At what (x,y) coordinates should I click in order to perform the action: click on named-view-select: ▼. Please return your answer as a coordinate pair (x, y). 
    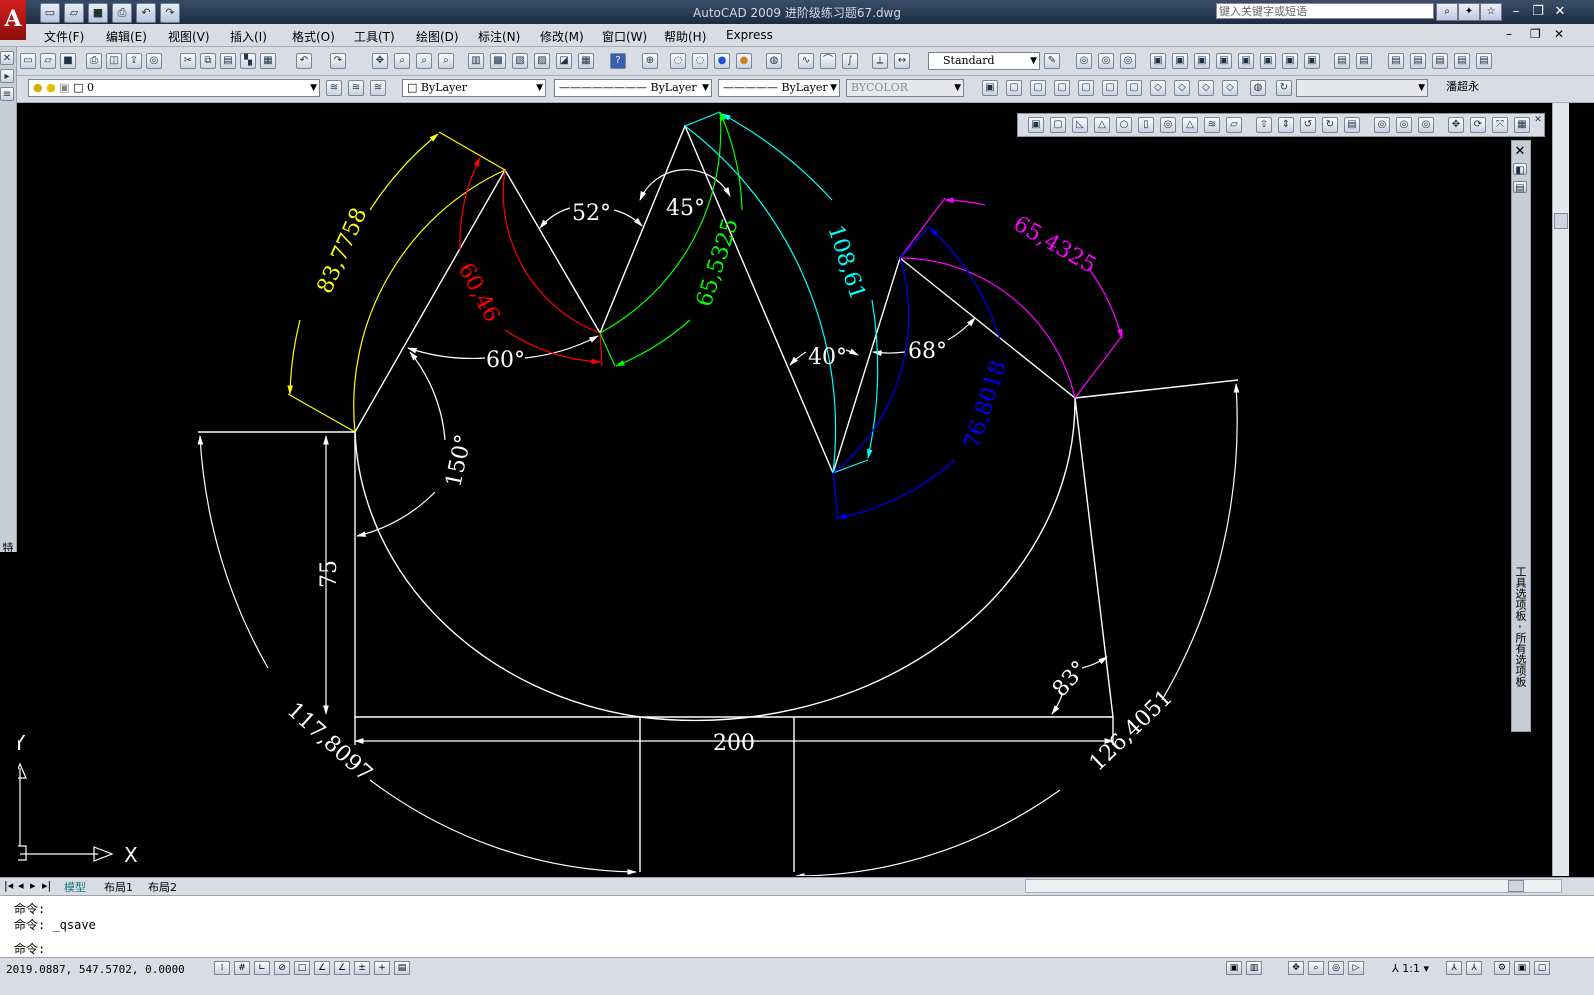
    Looking at the image, I should click on (1362, 88).